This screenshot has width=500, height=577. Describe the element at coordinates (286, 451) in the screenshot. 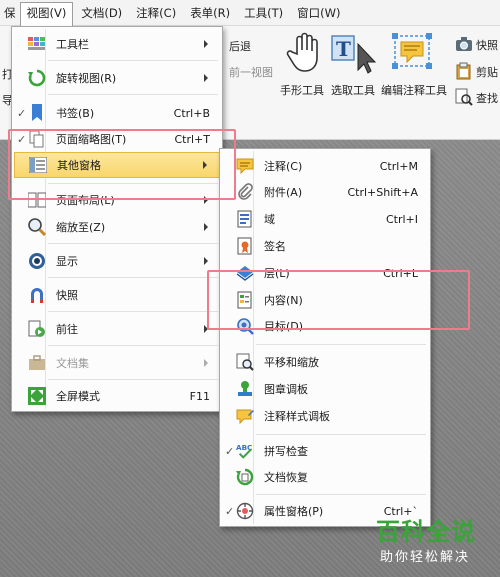

I see `menu-item-label: 拼写检查` at that location.